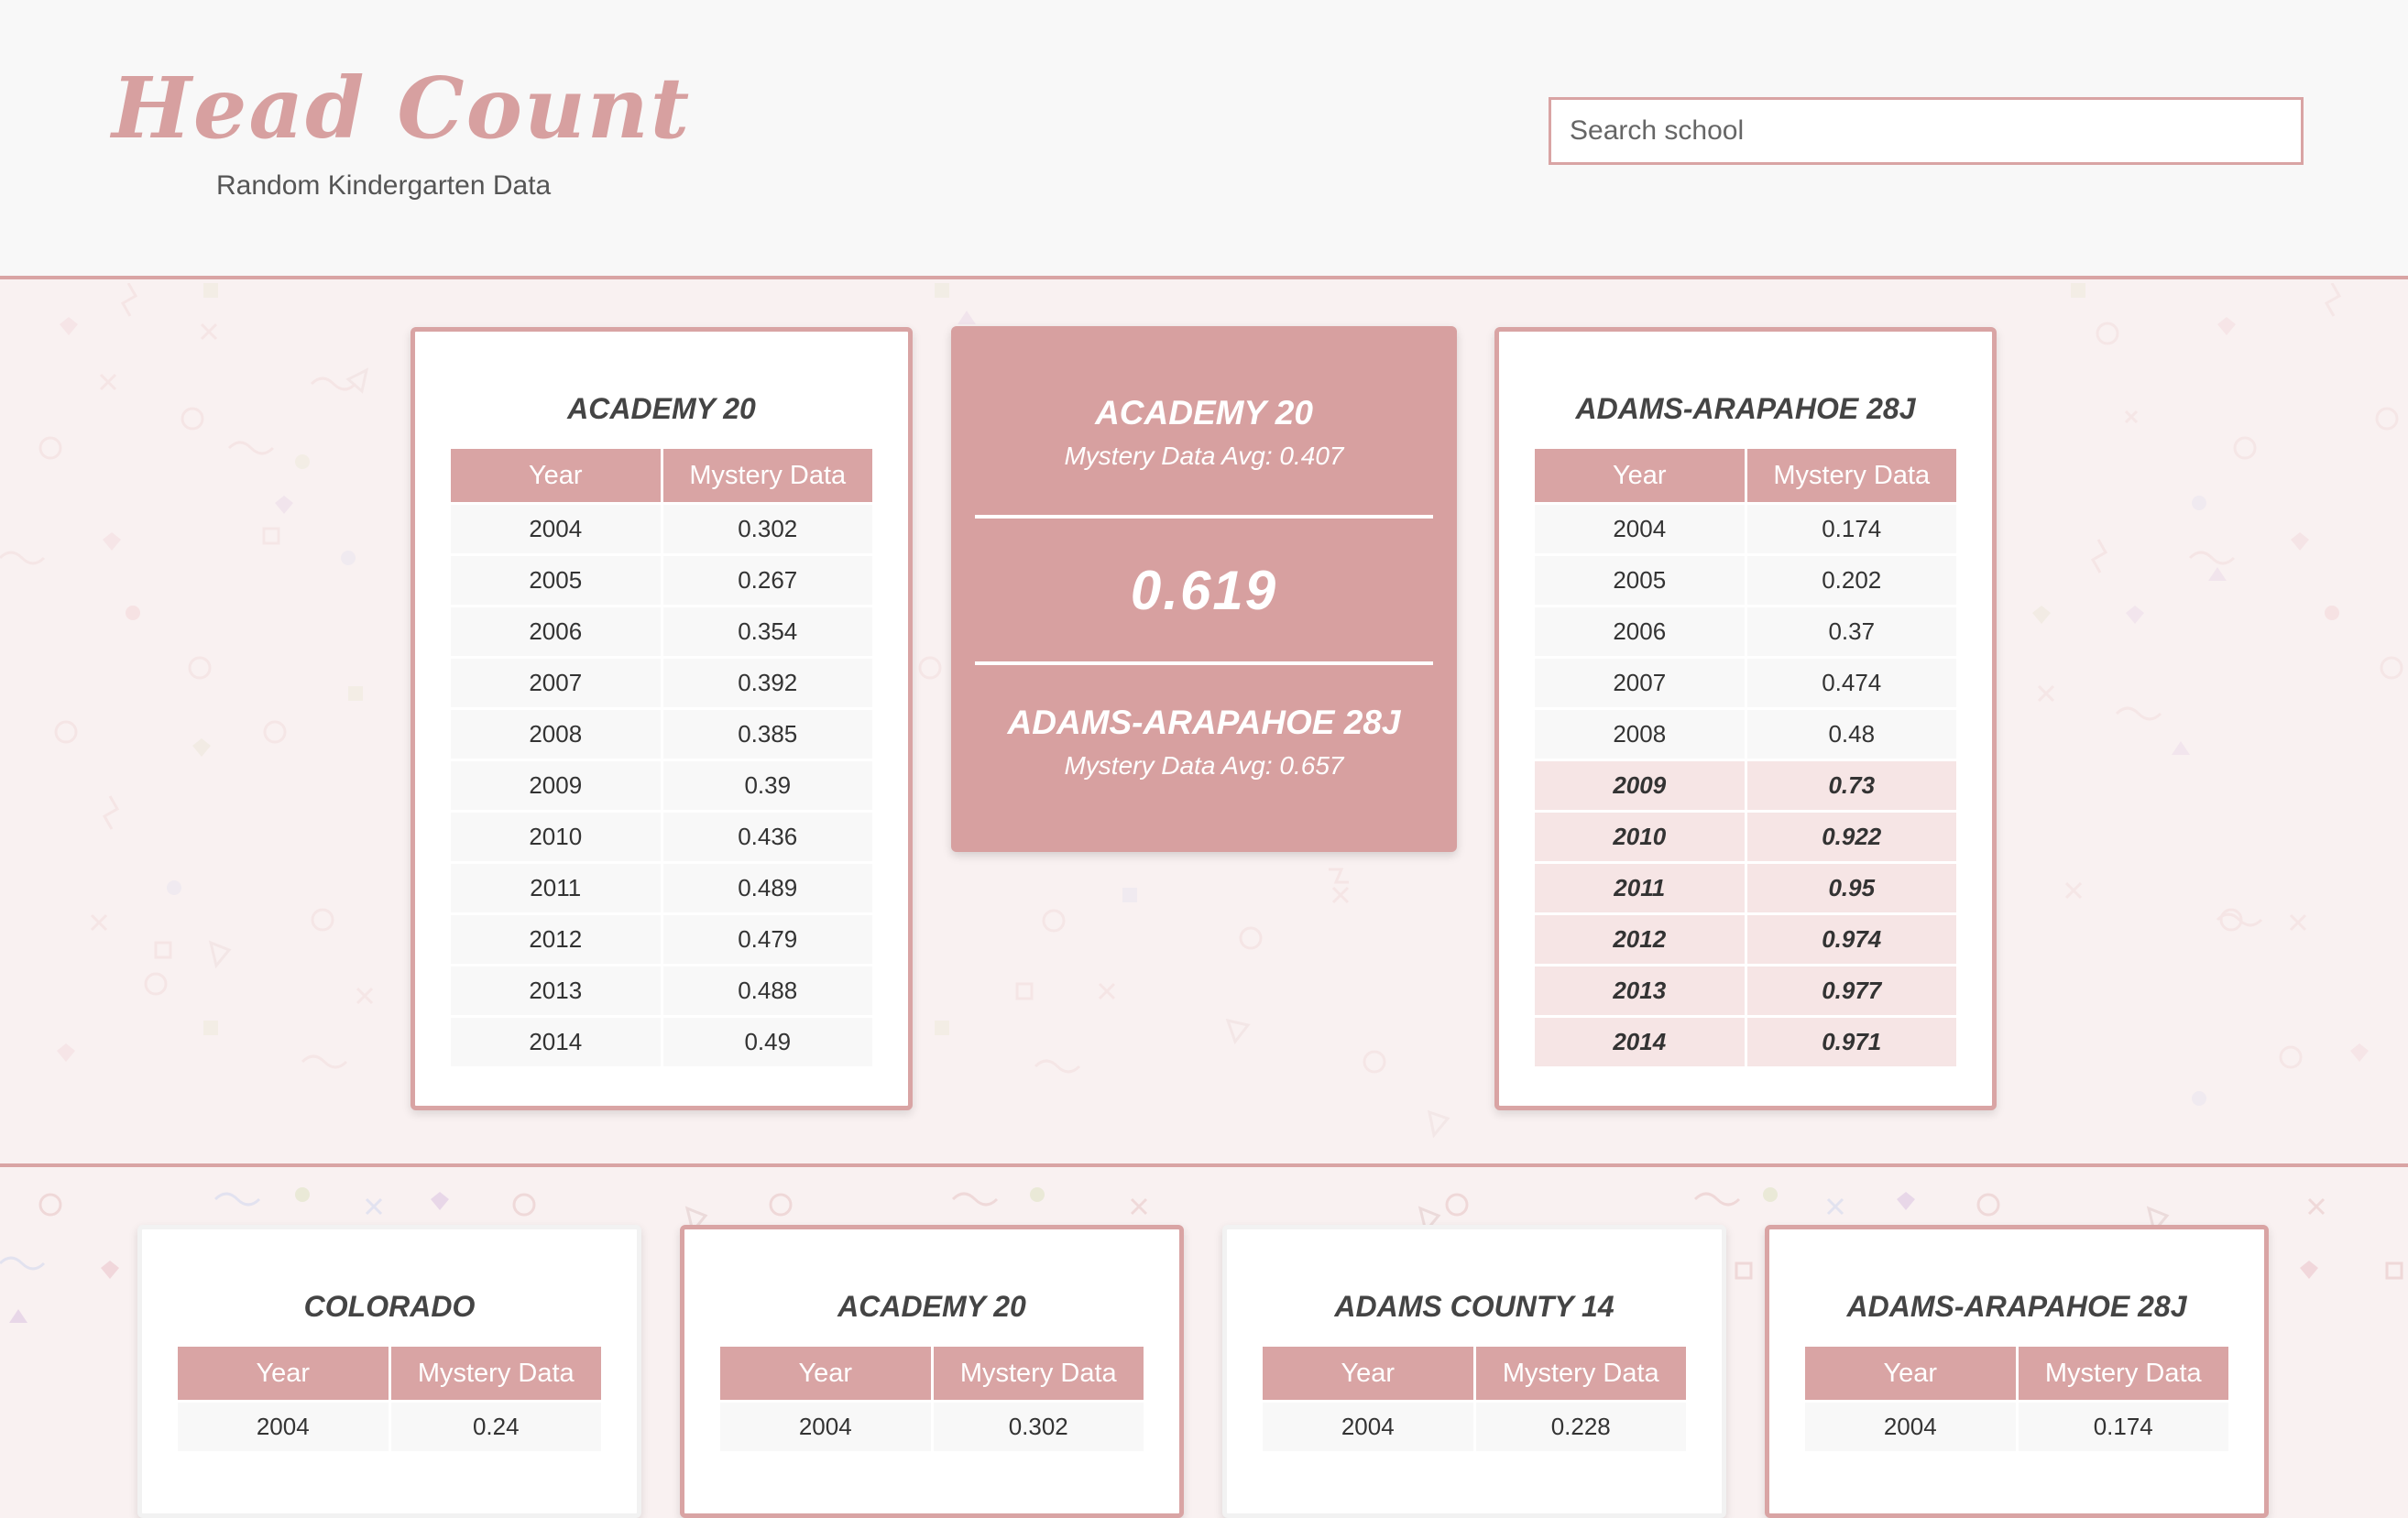  What do you see at coordinates (661, 1042) in the screenshot?
I see `table-row: 2014 0.49` at bounding box center [661, 1042].